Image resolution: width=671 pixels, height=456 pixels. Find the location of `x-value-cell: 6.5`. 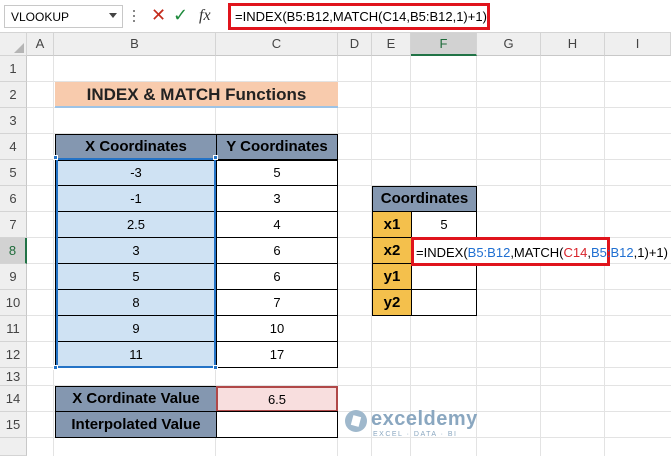

x-value-cell: 6.5 is located at coordinates (277, 399).